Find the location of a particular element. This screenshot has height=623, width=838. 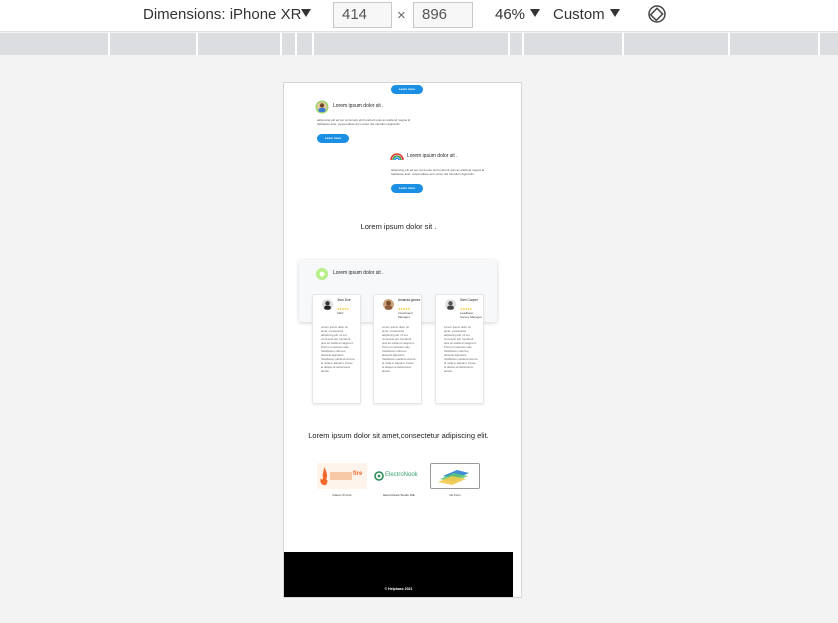

media-query-bar is located at coordinates (419, 44).